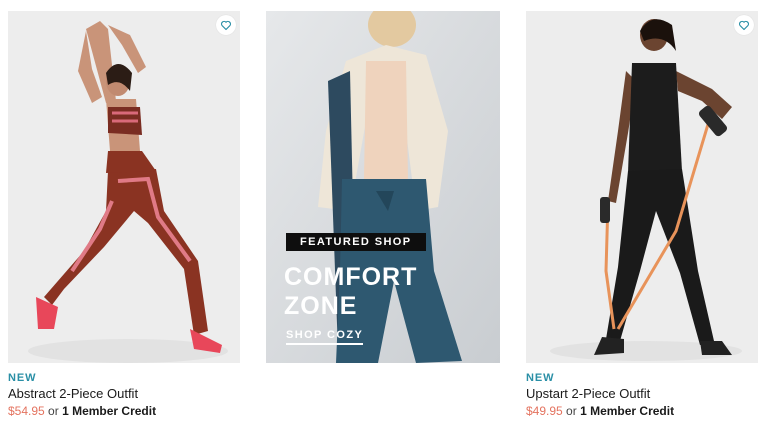 The image size is (768, 423). I want to click on price-line: $54.95 or 1 Member Credit, so click(82, 411).